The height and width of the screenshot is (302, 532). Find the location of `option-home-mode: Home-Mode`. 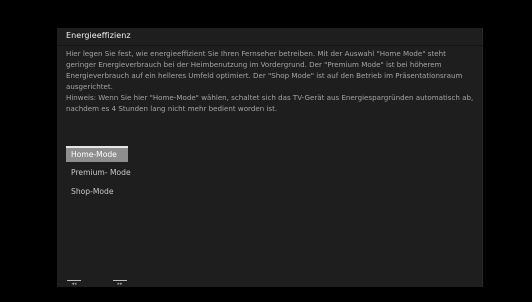

option-home-mode: Home-Mode is located at coordinates (97, 154).